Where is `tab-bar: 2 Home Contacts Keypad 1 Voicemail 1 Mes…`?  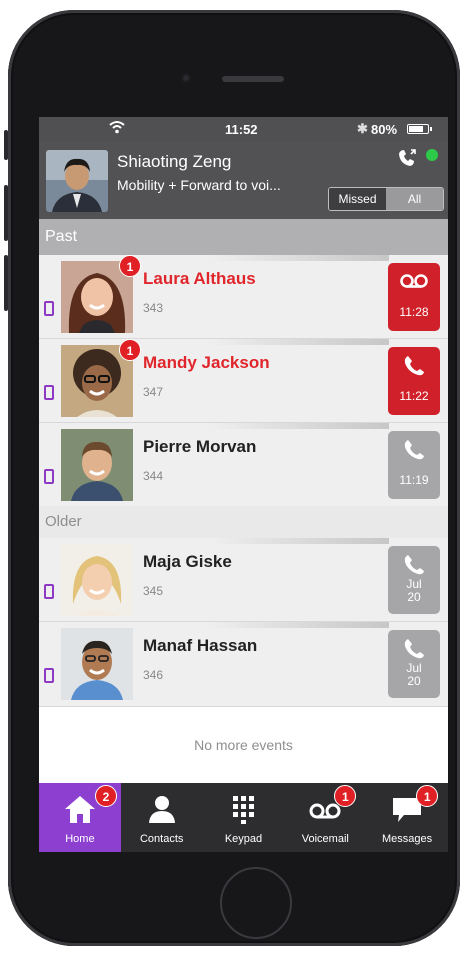
tab-bar: 2 Home Contacts Keypad 1 Voicemail 1 Mes… is located at coordinates (243, 817).